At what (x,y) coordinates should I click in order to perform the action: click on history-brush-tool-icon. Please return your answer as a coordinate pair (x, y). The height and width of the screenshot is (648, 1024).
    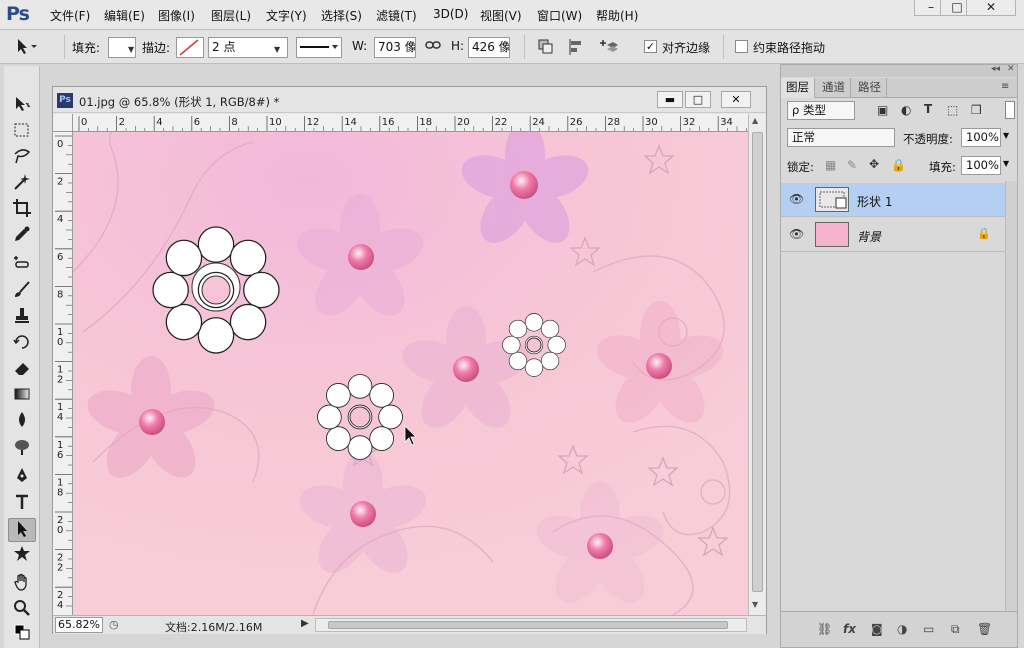
    Looking at the image, I should click on (22, 344).